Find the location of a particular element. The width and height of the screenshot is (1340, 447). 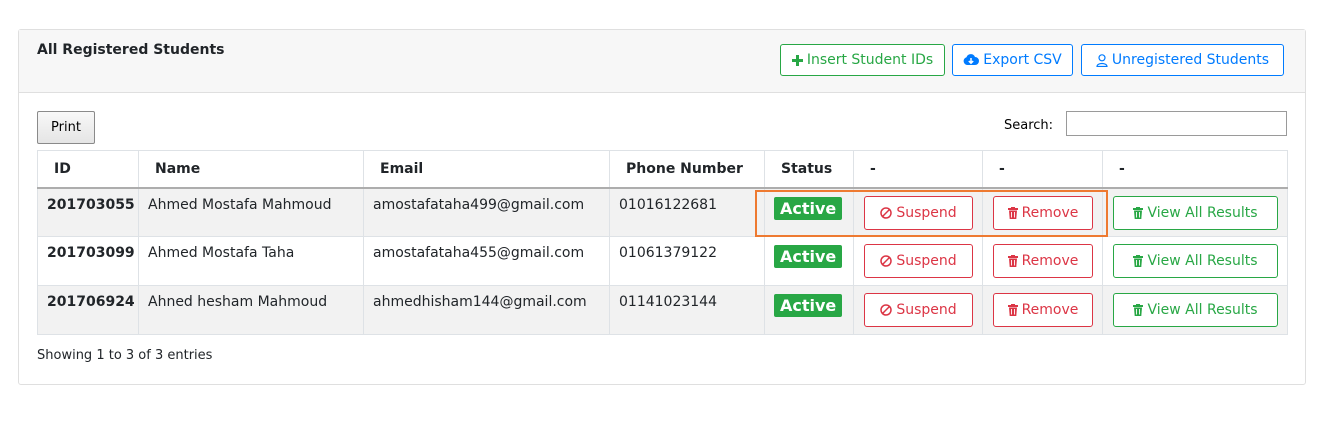

column-header-remove: - is located at coordinates (1042, 169).